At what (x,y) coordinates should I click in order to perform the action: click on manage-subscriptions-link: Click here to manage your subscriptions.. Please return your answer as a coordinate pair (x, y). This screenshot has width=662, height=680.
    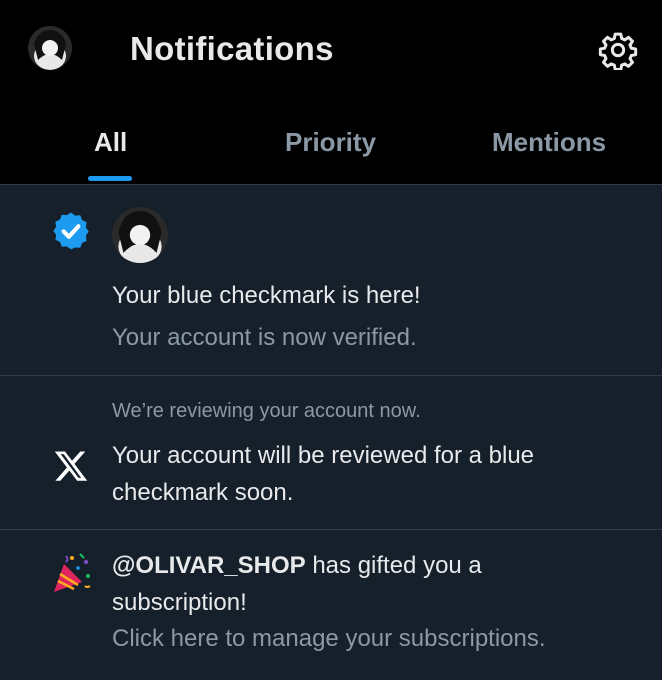
    Looking at the image, I should click on (329, 639).